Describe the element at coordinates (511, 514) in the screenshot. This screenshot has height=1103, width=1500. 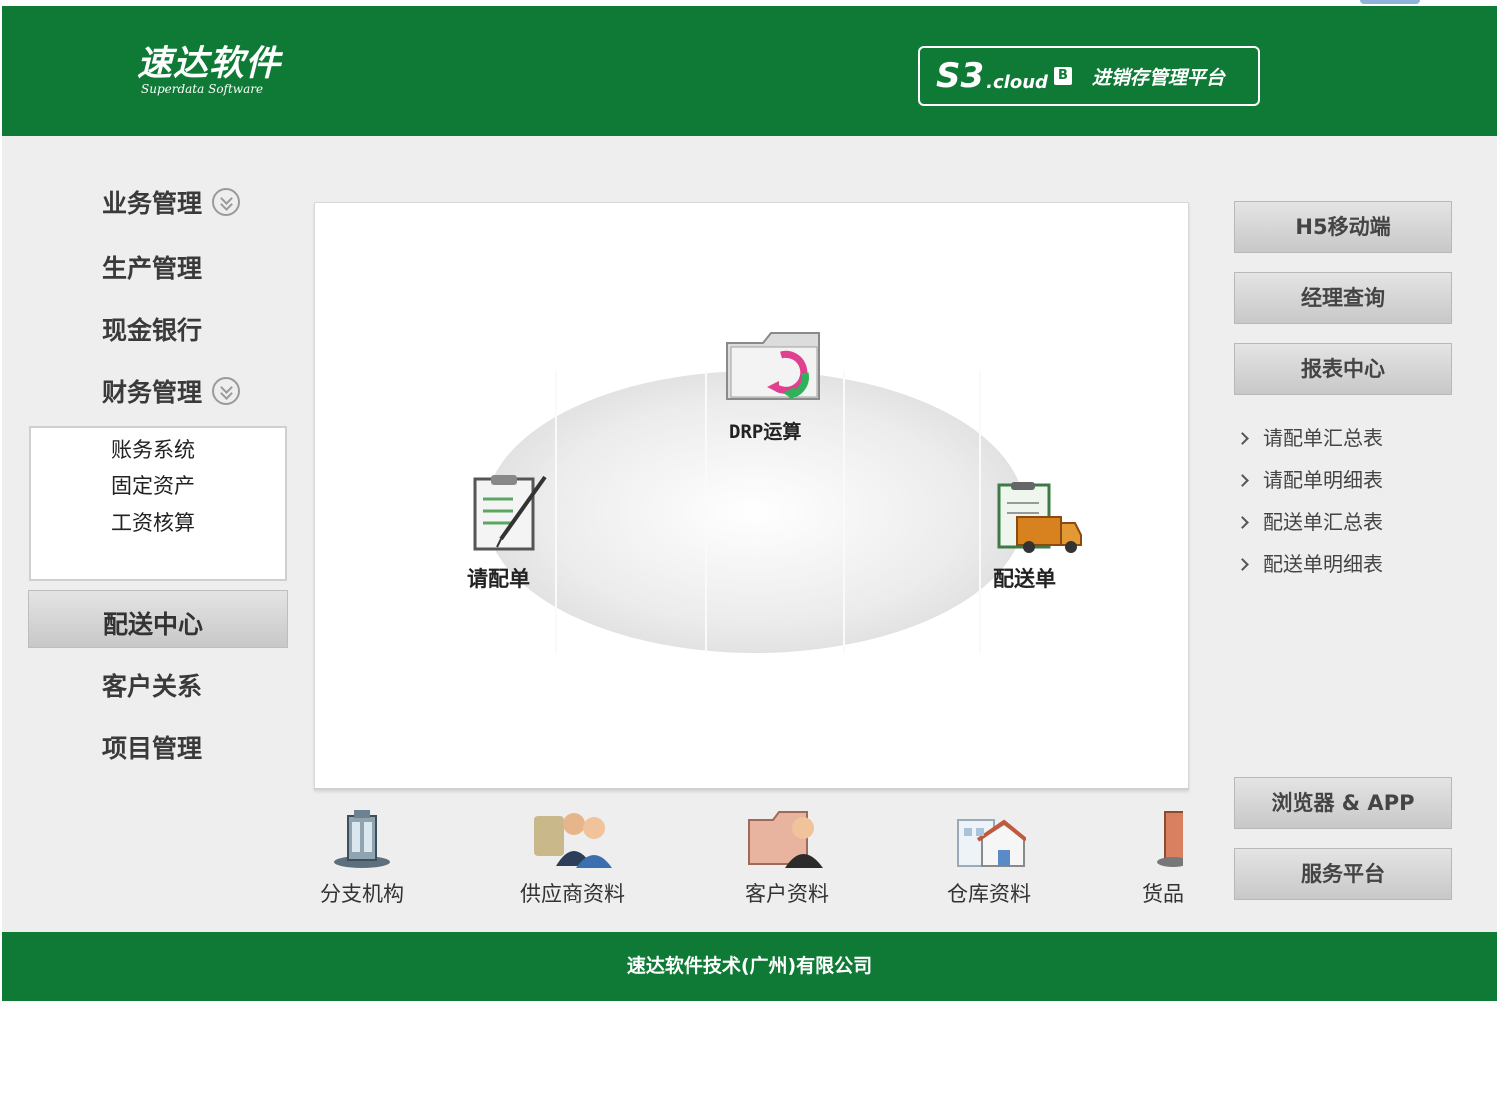
I see `request-clipboard-icon` at that location.